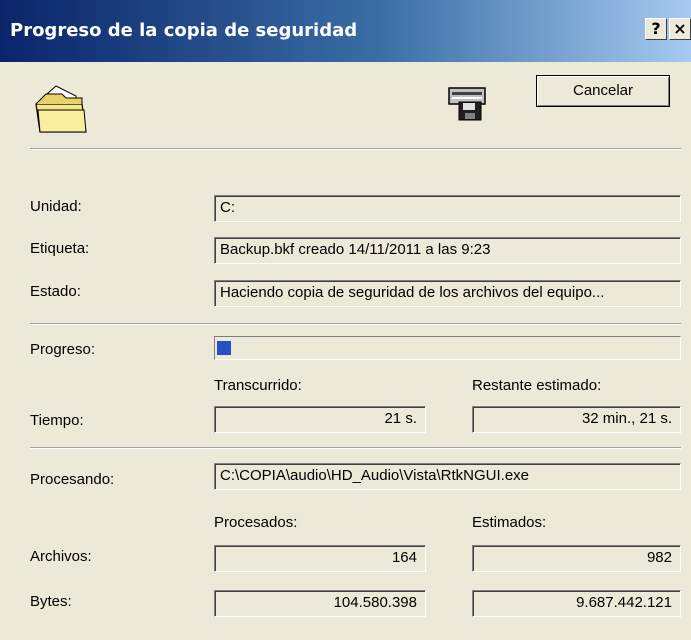 The width and height of the screenshot is (691, 640). I want to click on estimated-header: Estimados:, so click(509, 522).